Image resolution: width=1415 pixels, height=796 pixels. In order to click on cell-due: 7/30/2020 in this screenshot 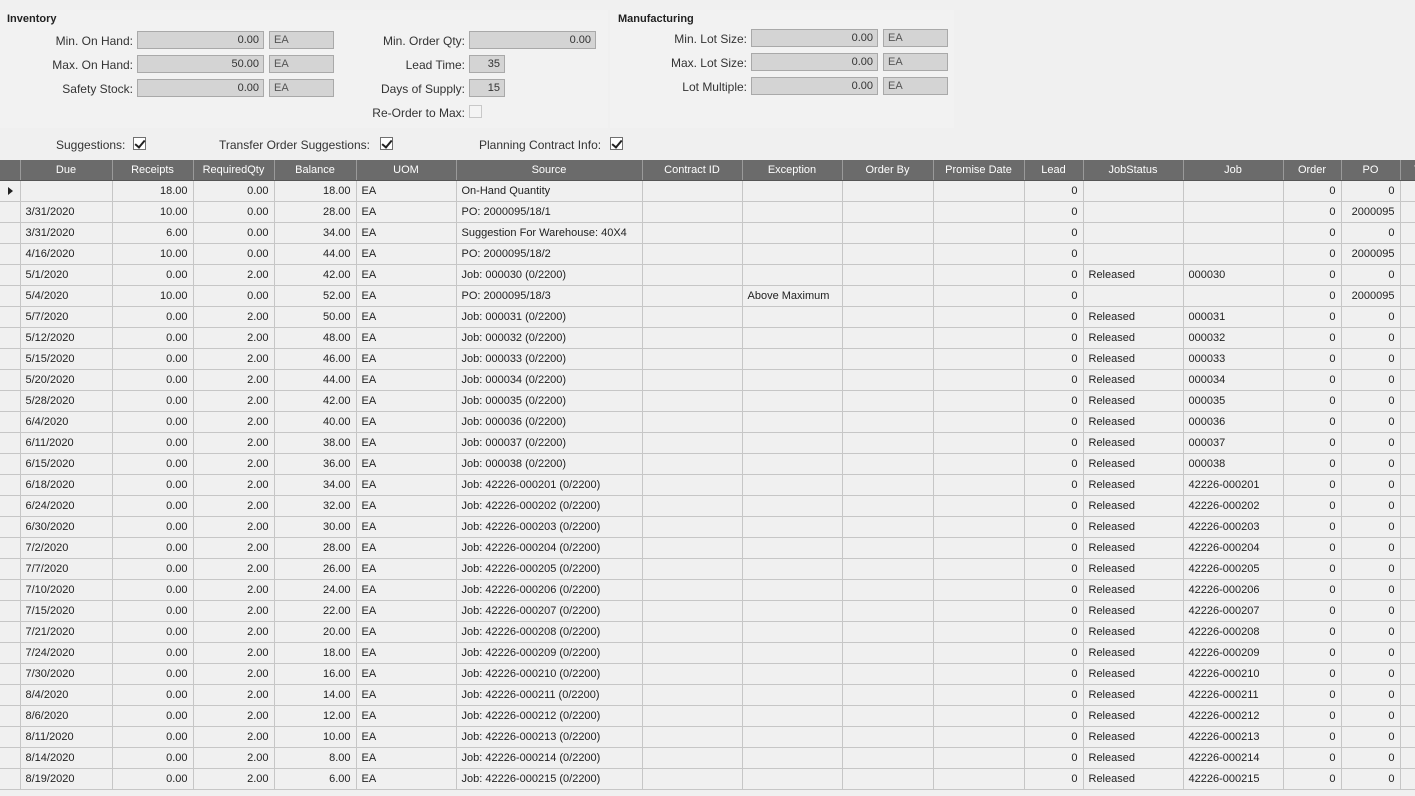, I will do `click(66, 674)`.